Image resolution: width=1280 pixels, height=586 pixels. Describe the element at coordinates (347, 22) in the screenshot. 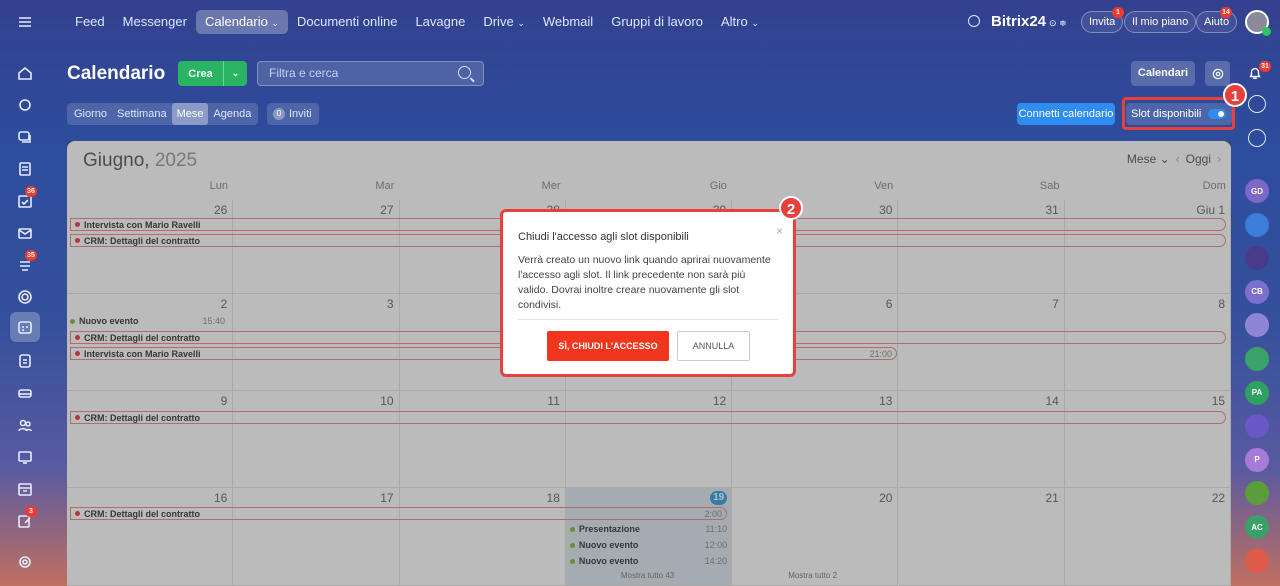

I see `nav-documenti: Documenti online` at that location.